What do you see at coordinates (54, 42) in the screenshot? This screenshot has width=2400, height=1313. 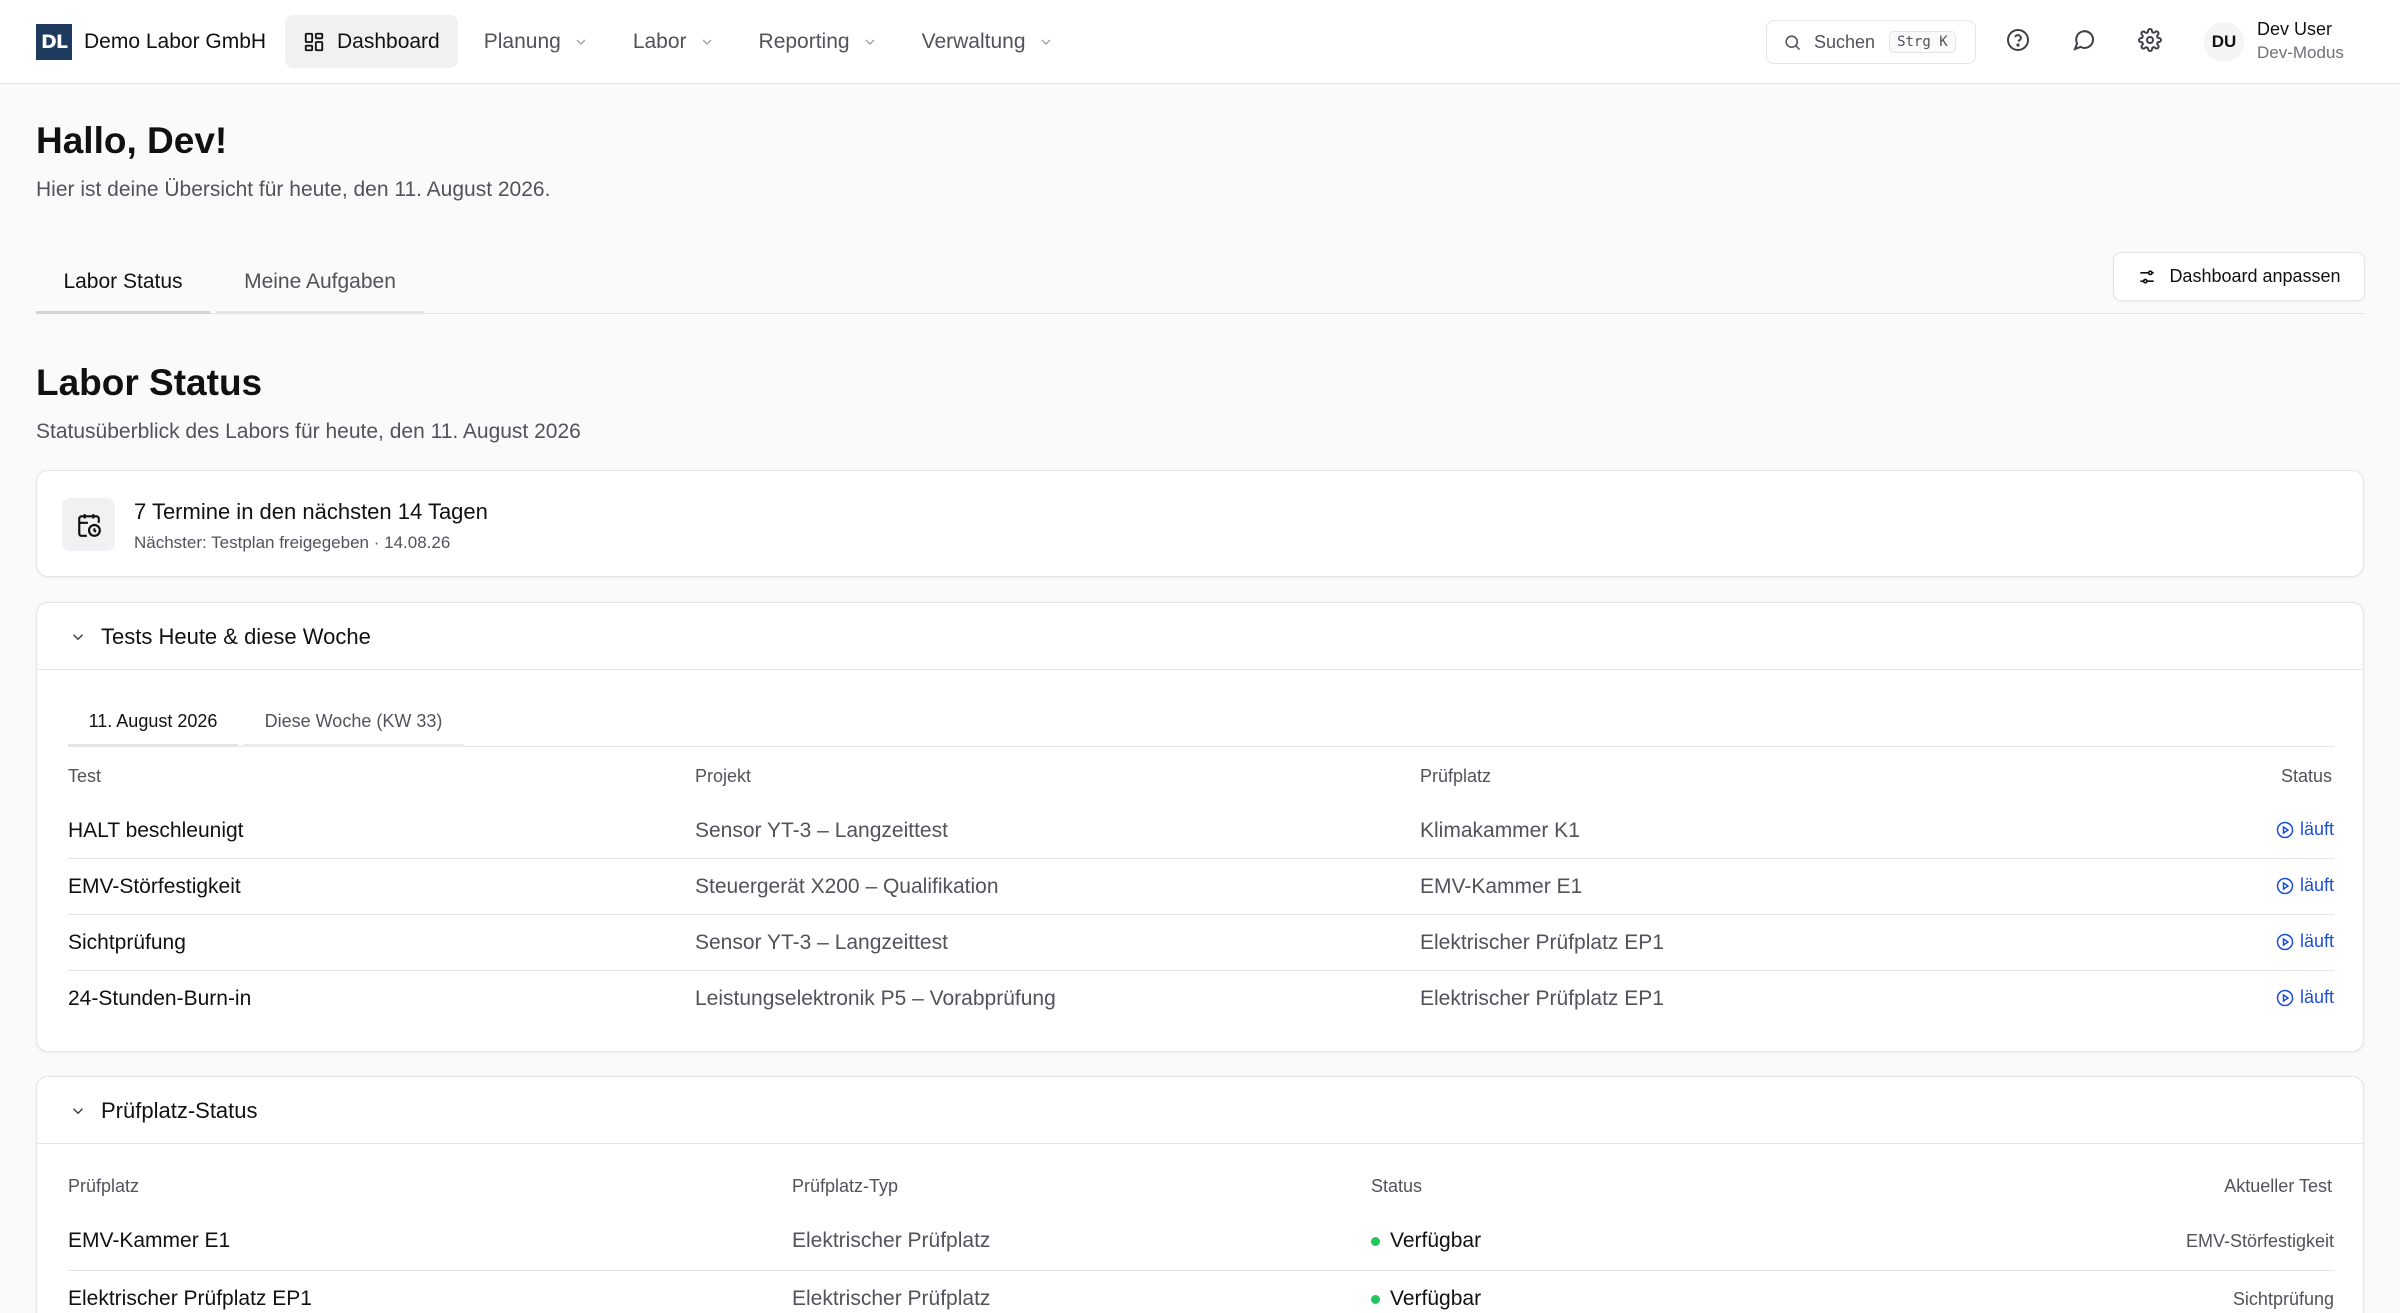 I see `brand-logo: DL` at bounding box center [54, 42].